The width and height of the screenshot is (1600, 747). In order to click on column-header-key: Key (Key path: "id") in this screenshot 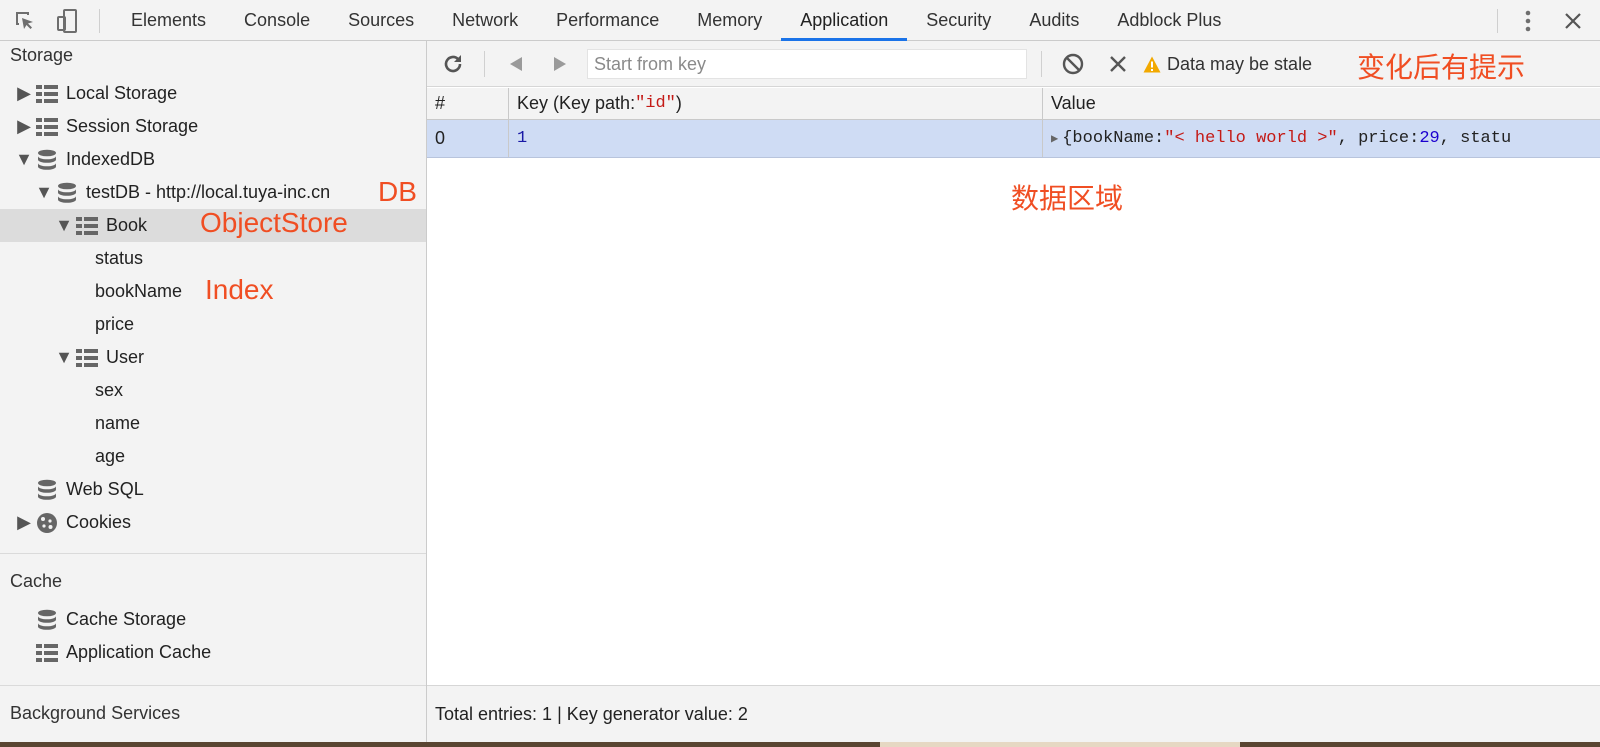, I will do `click(776, 103)`.